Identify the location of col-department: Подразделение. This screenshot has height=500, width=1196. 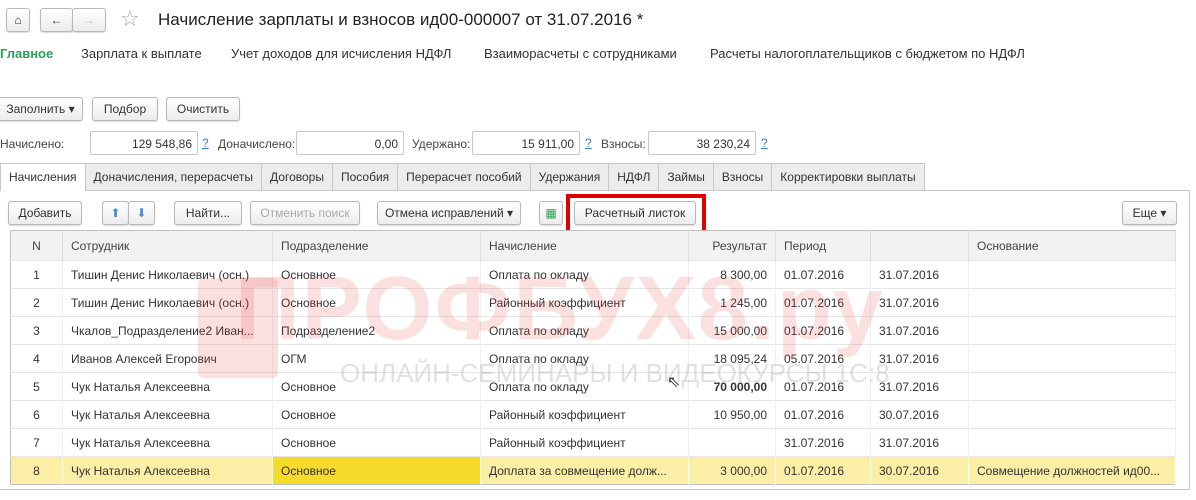
(376, 245).